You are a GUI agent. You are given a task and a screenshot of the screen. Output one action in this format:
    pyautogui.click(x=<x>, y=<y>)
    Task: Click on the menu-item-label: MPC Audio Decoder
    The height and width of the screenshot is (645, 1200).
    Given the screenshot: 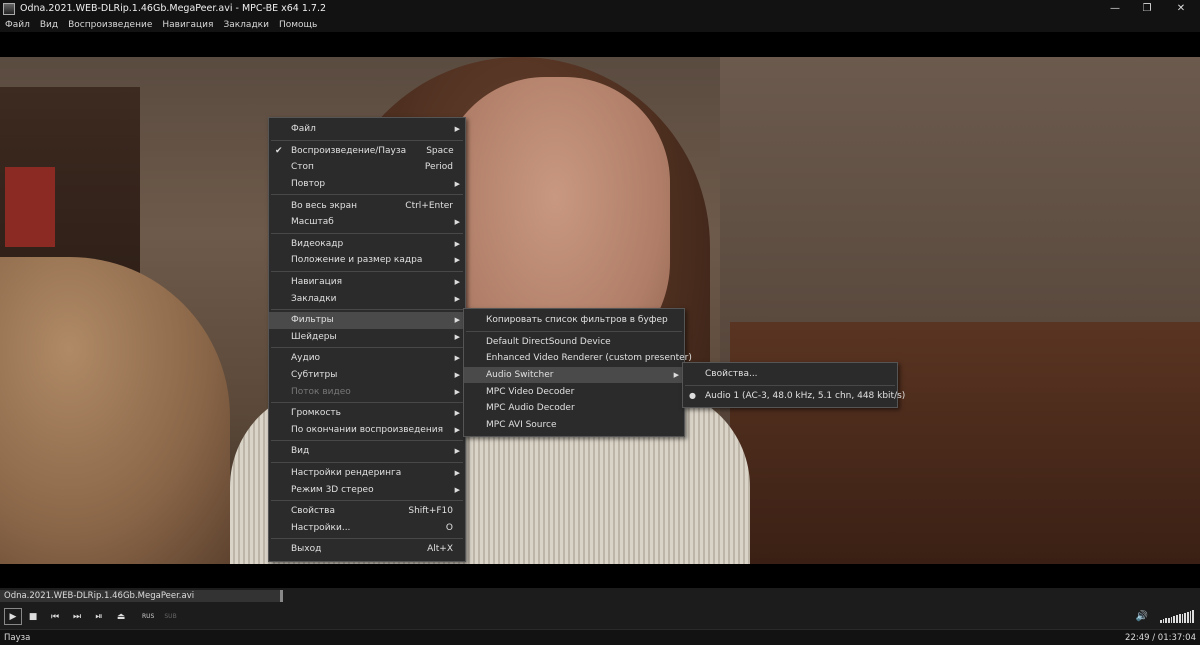 What is the action you would take?
    pyautogui.click(x=530, y=408)
    